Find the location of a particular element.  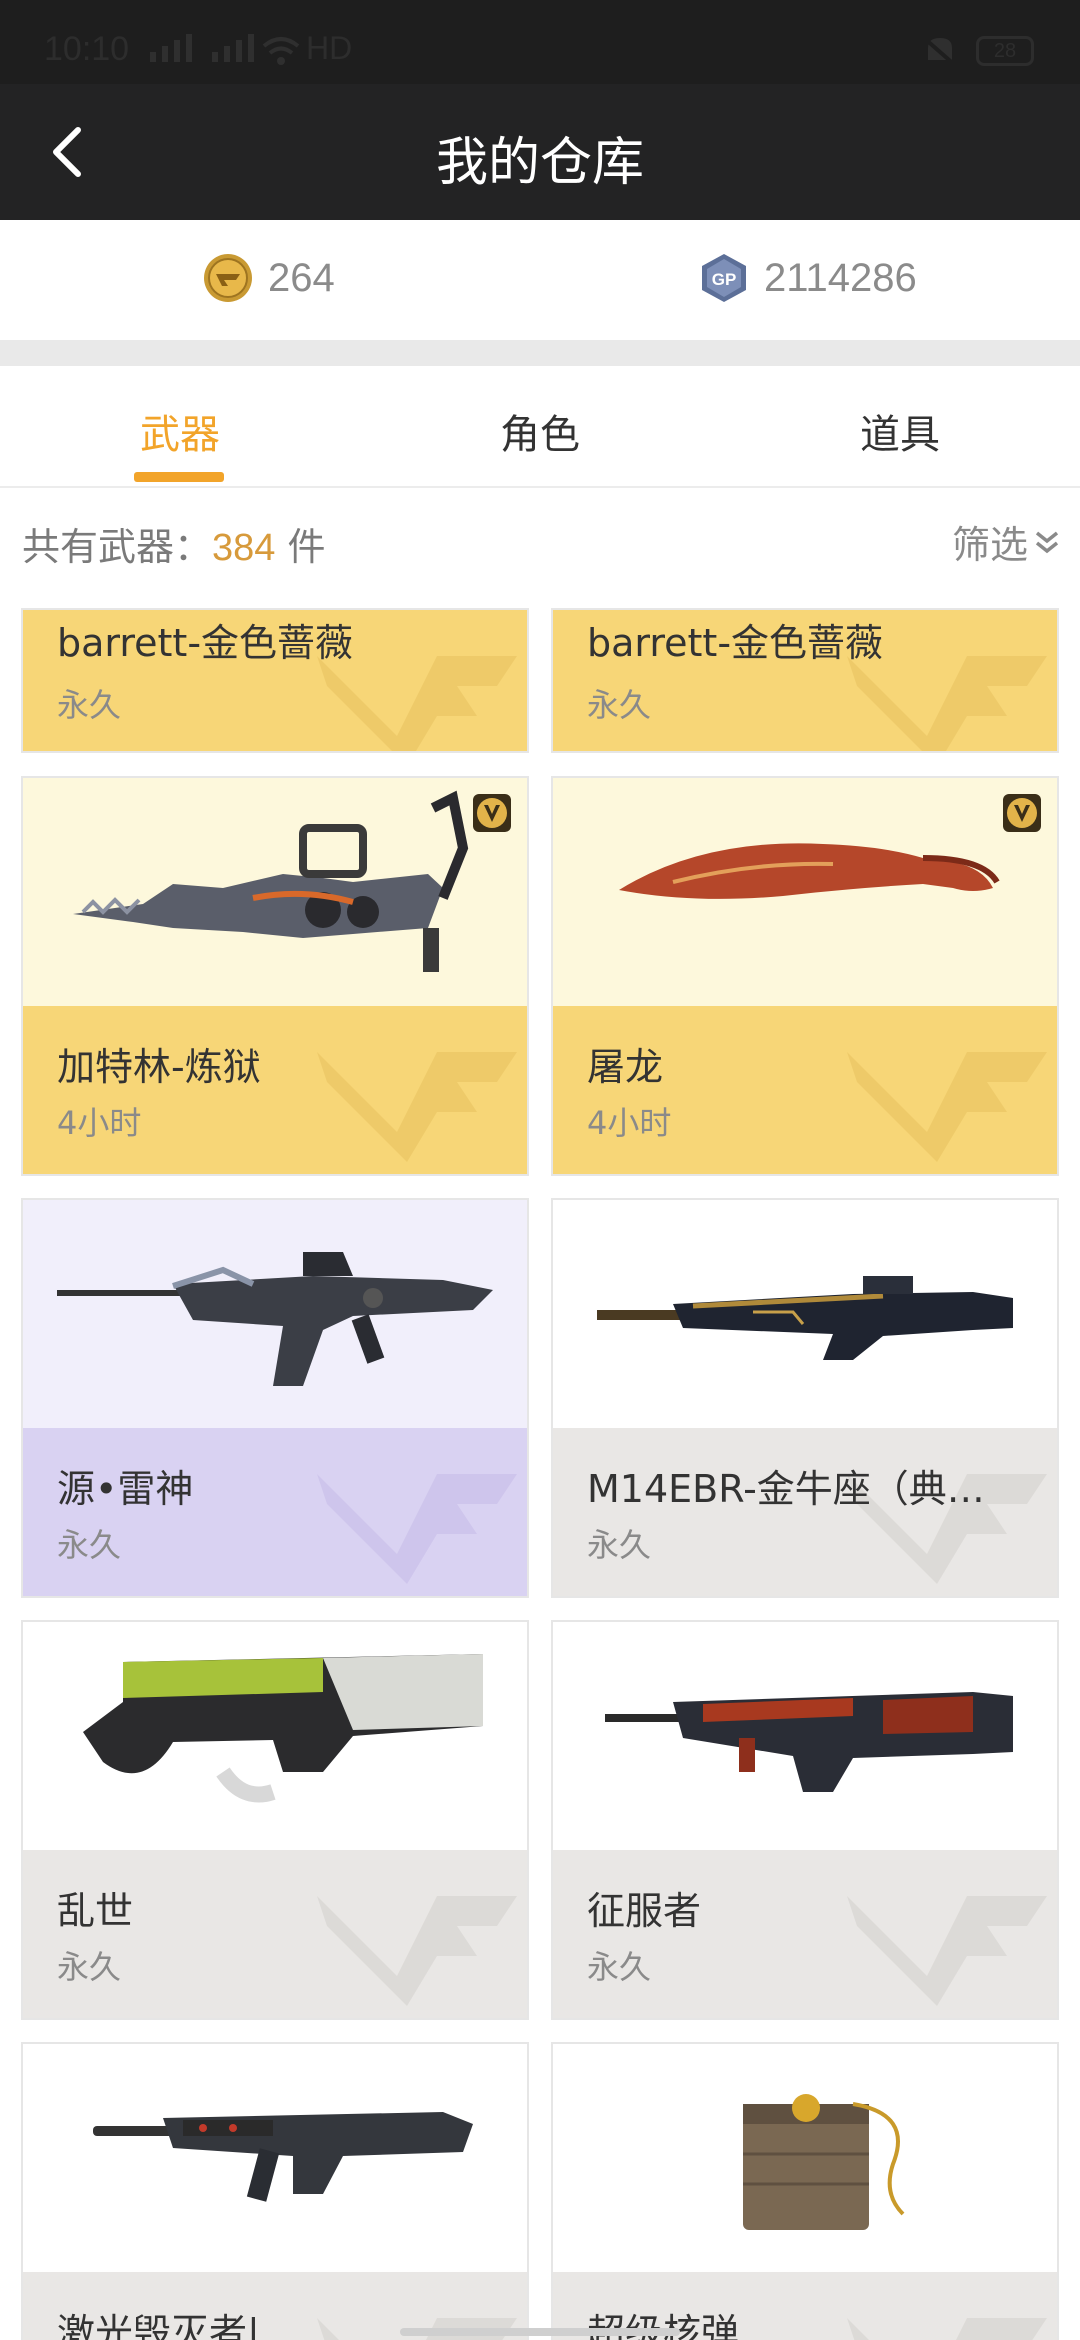

battery-icon: 28 is located at coordinates (1005, 51).